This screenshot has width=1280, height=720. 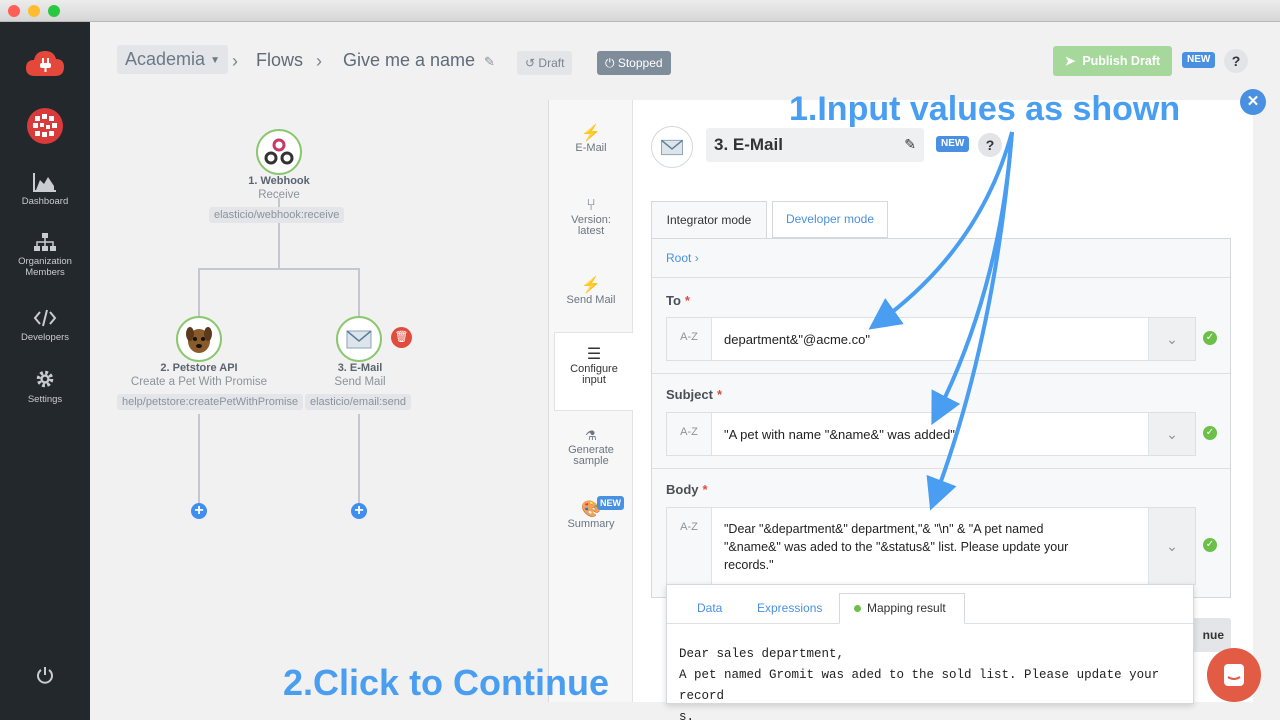 I want to click on org-chart-icon, so click(x=45, y=242).